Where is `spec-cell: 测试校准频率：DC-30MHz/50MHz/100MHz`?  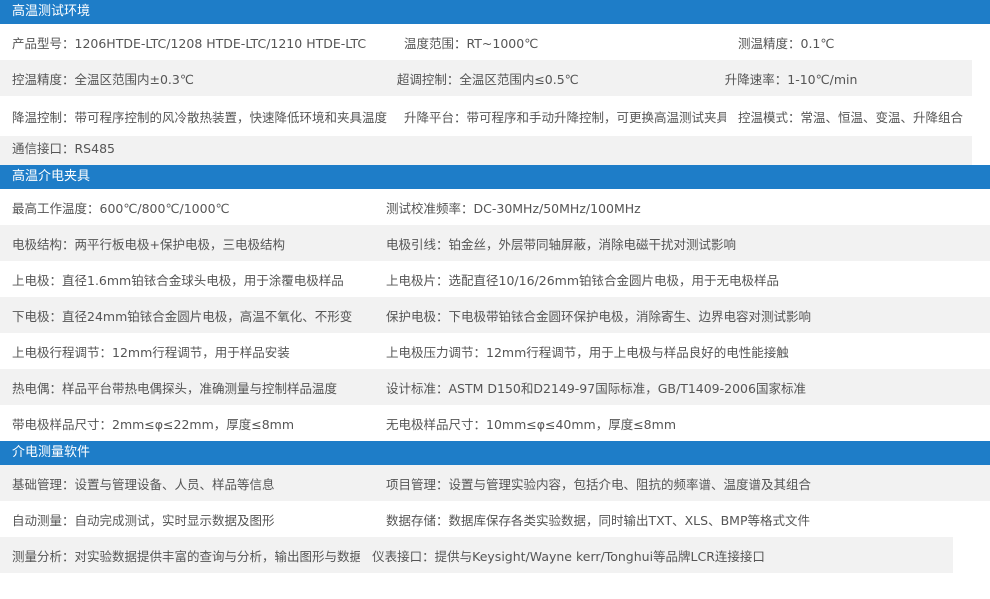
spec-cell: 测试校准频率：DC-30MHz/50MHz/100MHz is located at coordinates (513, 208).